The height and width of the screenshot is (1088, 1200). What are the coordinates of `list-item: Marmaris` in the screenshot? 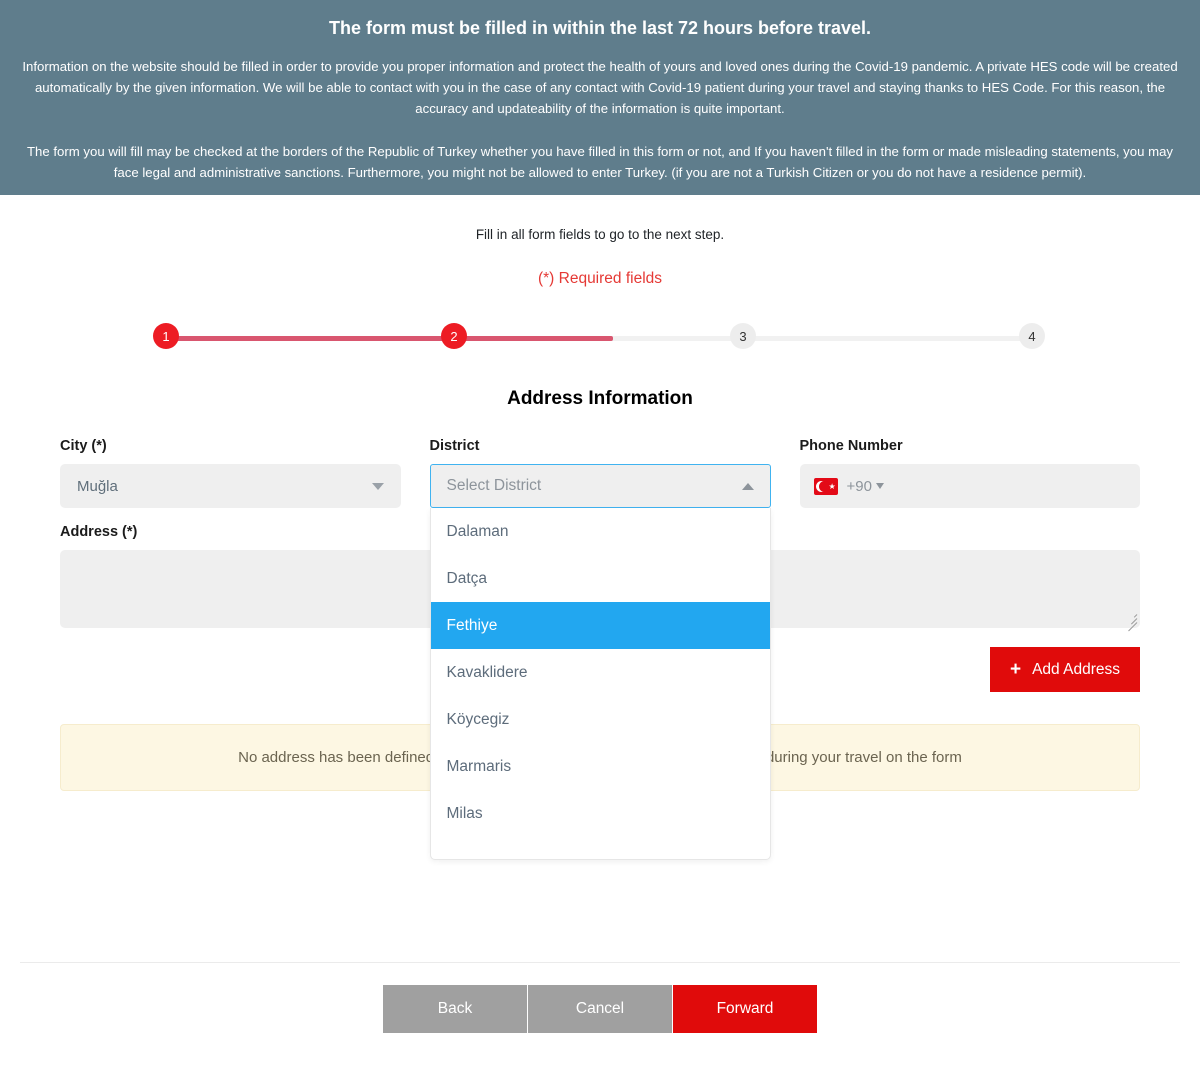 It's located at (600, 766).